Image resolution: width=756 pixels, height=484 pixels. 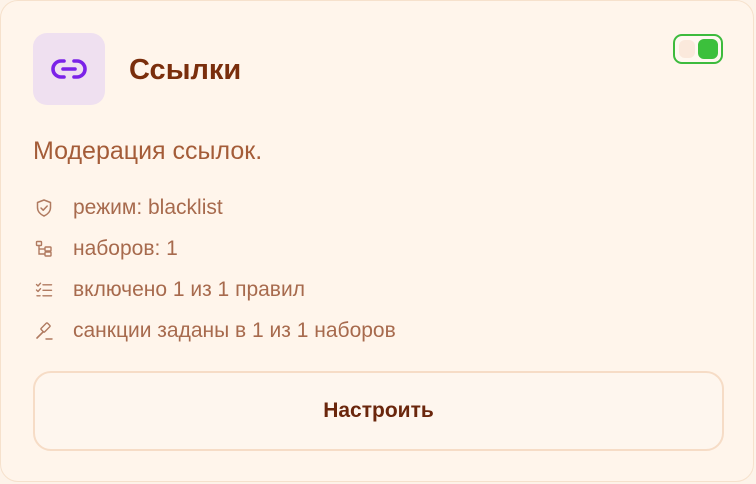 I want to click on module-enable-toggle, so click(x=698, y=49).